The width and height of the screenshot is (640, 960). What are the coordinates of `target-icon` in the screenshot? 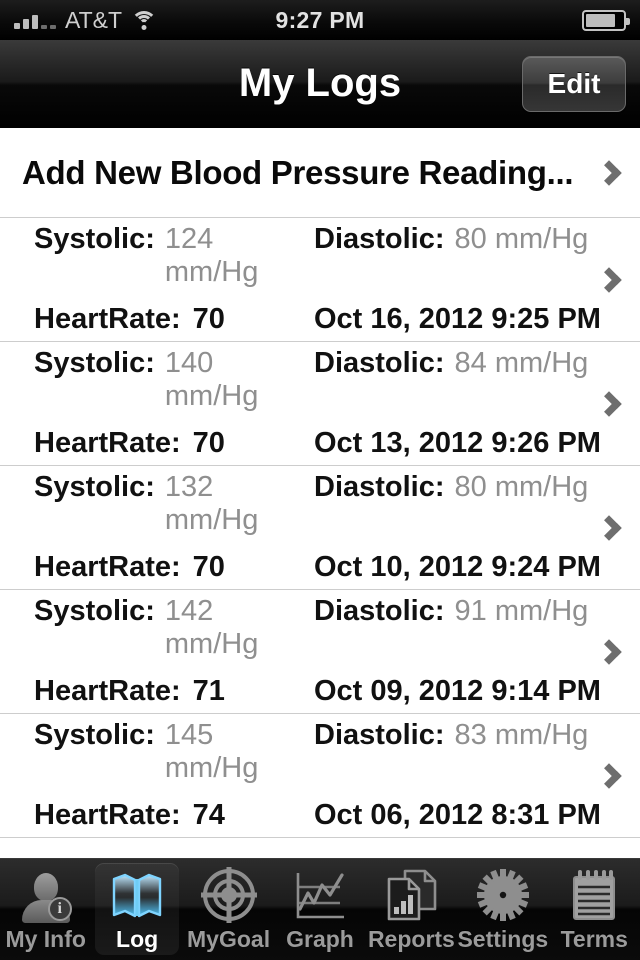 It's located at (228, 894).